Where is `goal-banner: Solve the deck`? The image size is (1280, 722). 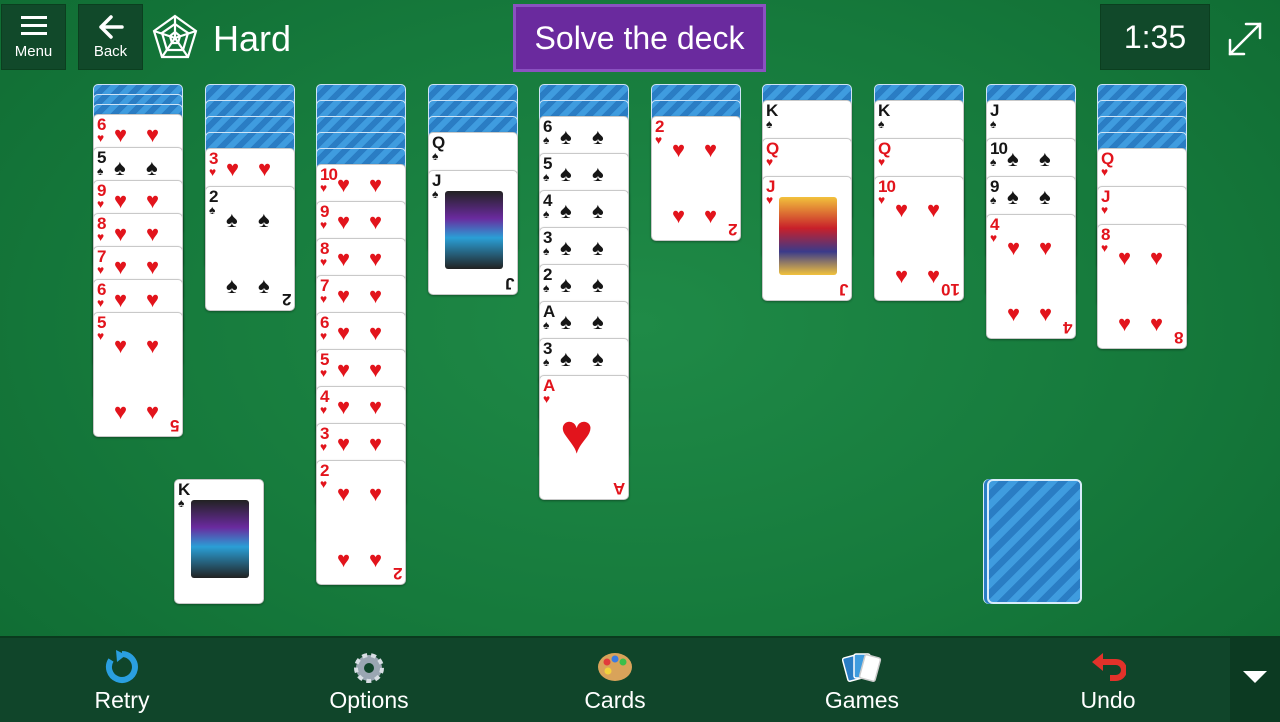
goal-banner: Solve the deck is located at coordinates (639, 38).